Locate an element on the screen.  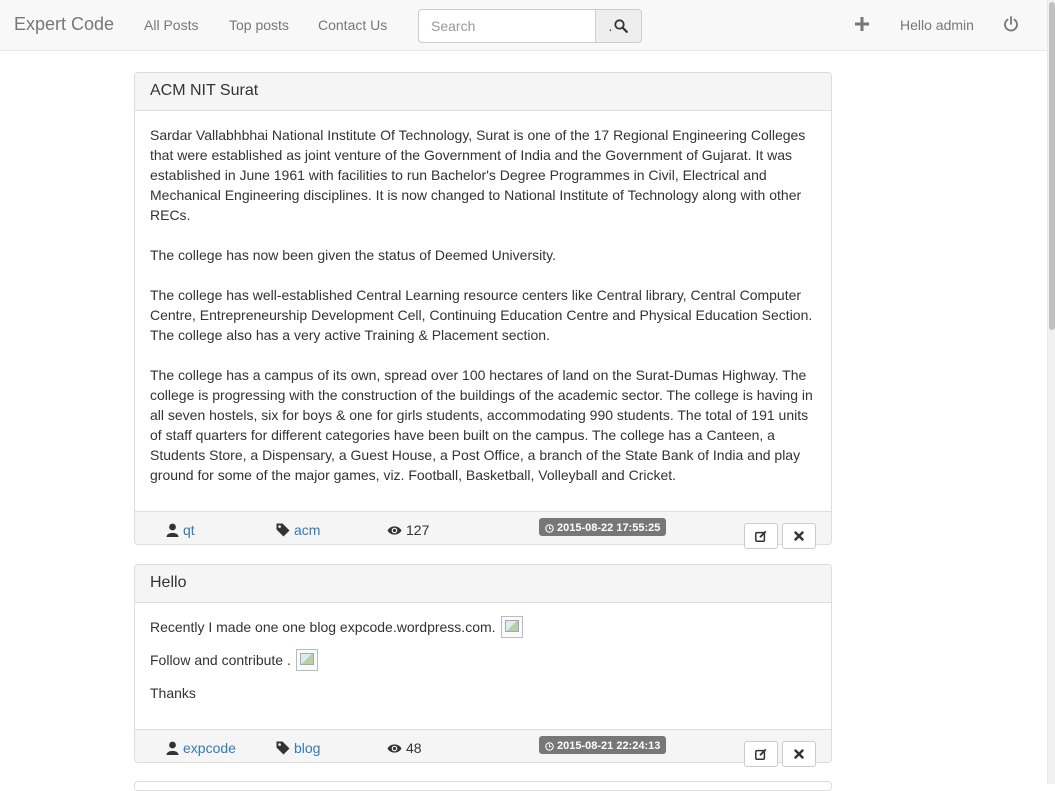
post-line-text: Follow and contribute . is located at coordinates (220, 660).